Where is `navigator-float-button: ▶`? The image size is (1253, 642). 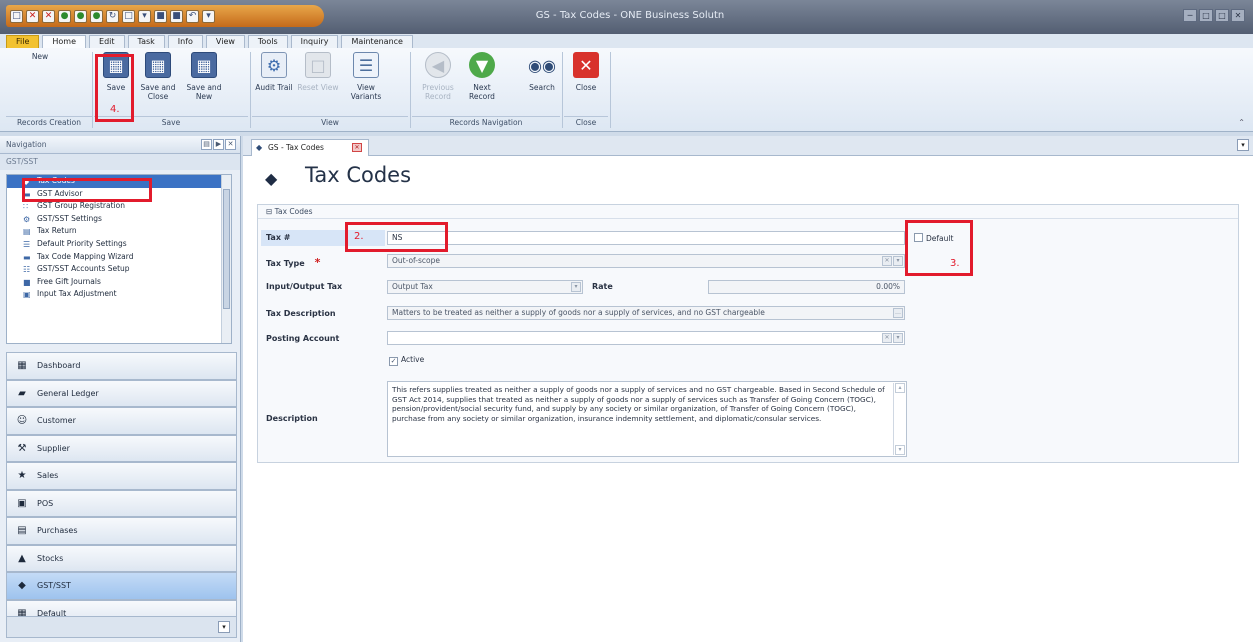 navigator-float-button: ▶ is located at coordinates (218, 144).